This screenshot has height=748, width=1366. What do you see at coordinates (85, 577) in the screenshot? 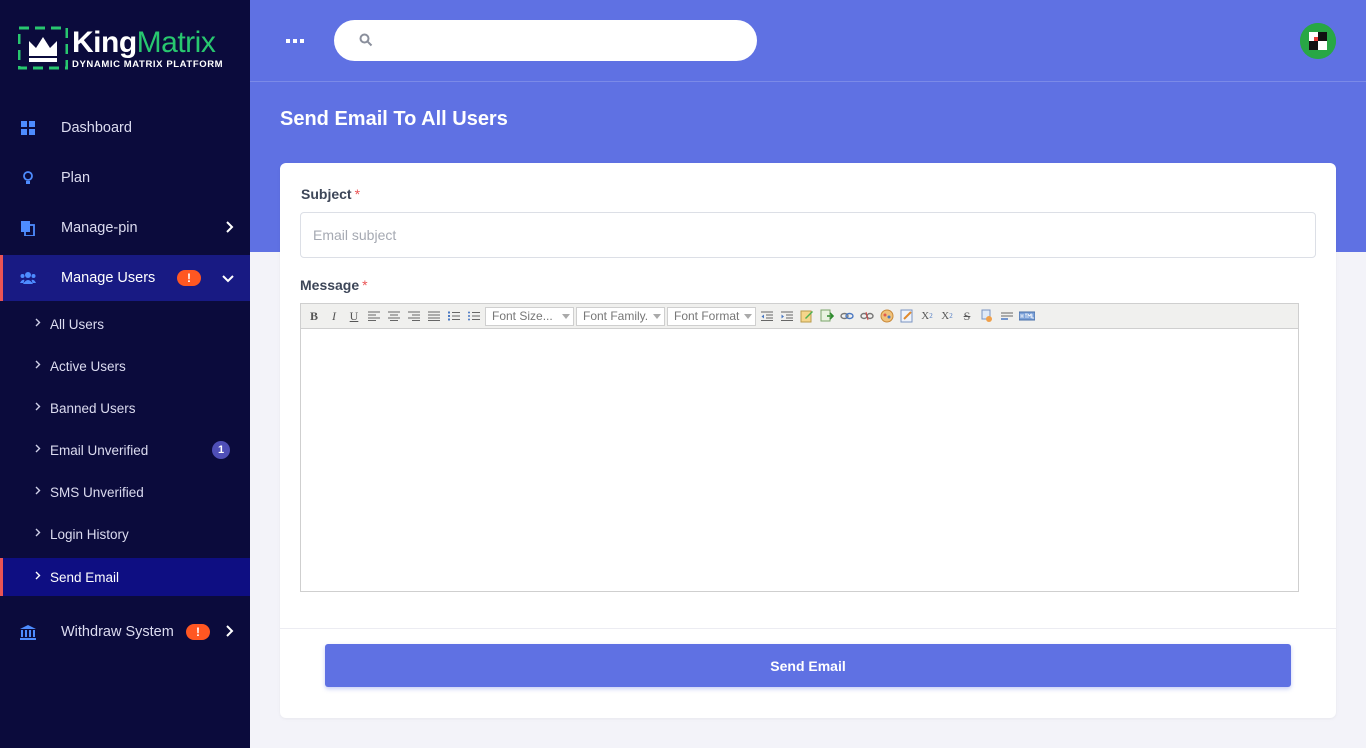
I see `submenu-item-label: Send Email` at bounding box center [85, 577].